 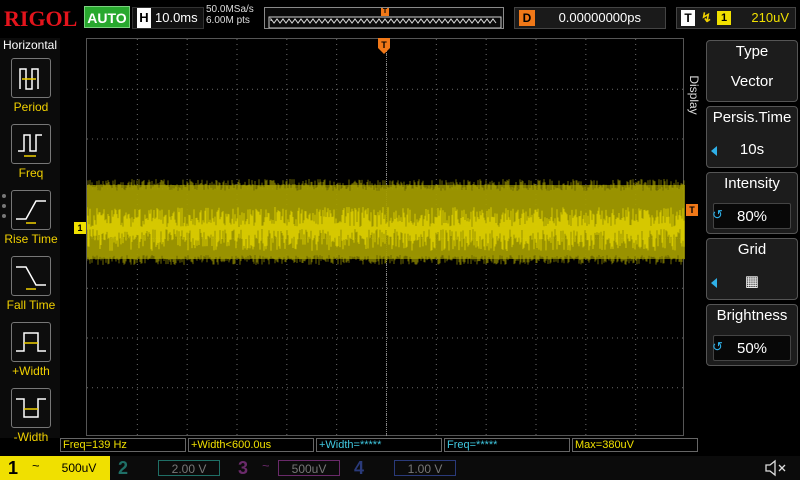 I want to click on channel-2: 2 2.00 V, so click(x=170, y=468).